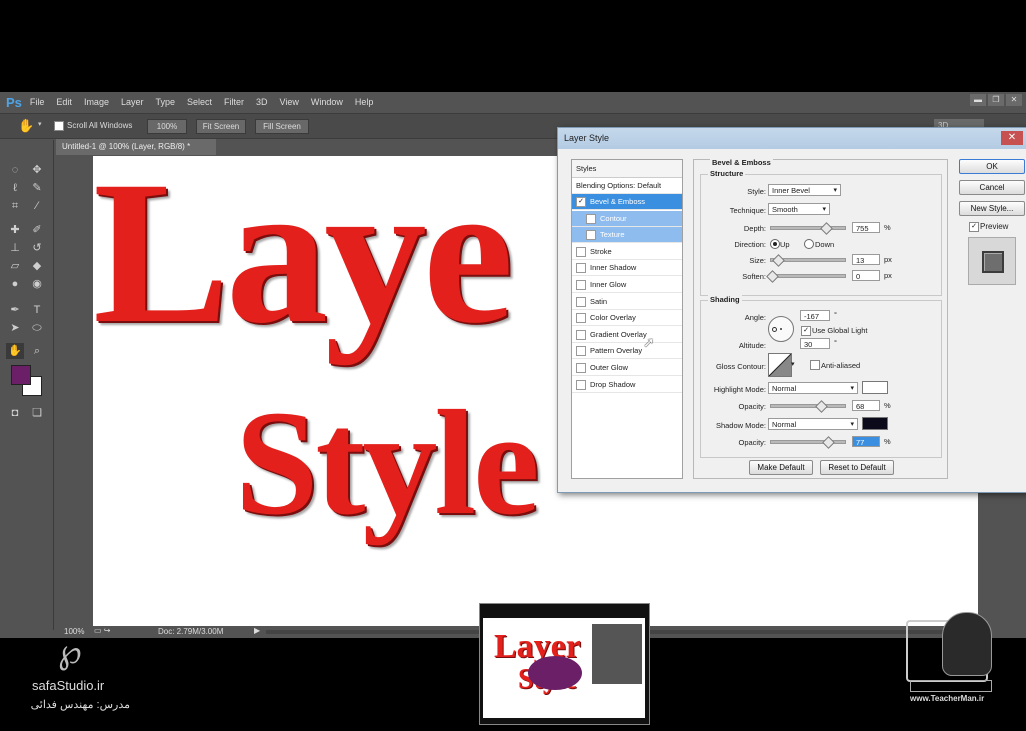 The height and width of the screenshot is (731, 1026). I want to click on shadow-color-swatch, so click(875, 423).